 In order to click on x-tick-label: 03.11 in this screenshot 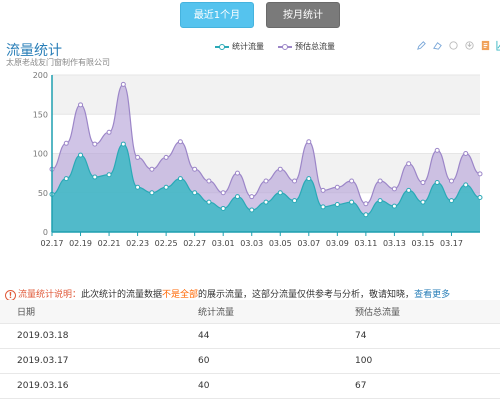, I will do `click(365, 243)`.